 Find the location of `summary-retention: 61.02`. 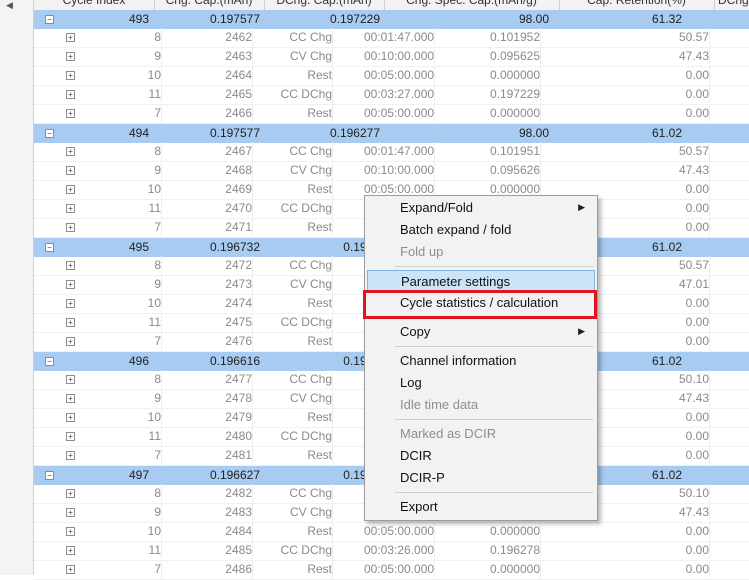

summary-retention: 61.02 is located at coordinates (666, 133).